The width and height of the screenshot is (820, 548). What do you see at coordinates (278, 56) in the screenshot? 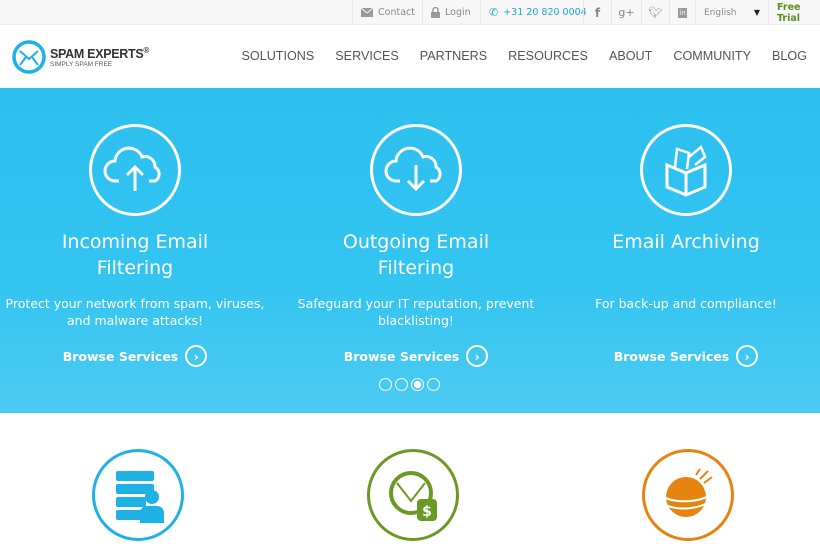
I see `nav-solutions: SOLUTIONS` at bounding box center [278, 56].